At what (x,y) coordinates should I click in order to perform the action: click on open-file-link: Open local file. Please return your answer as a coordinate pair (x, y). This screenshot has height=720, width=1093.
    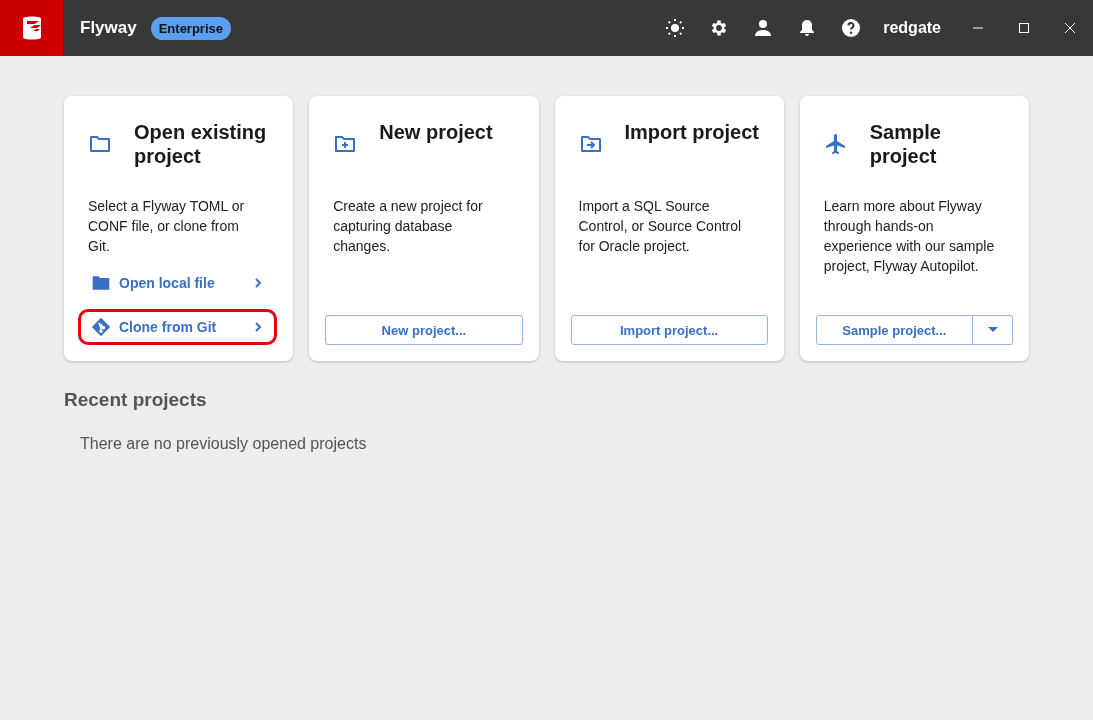
    Looking at the image, I should click on (178, 283).